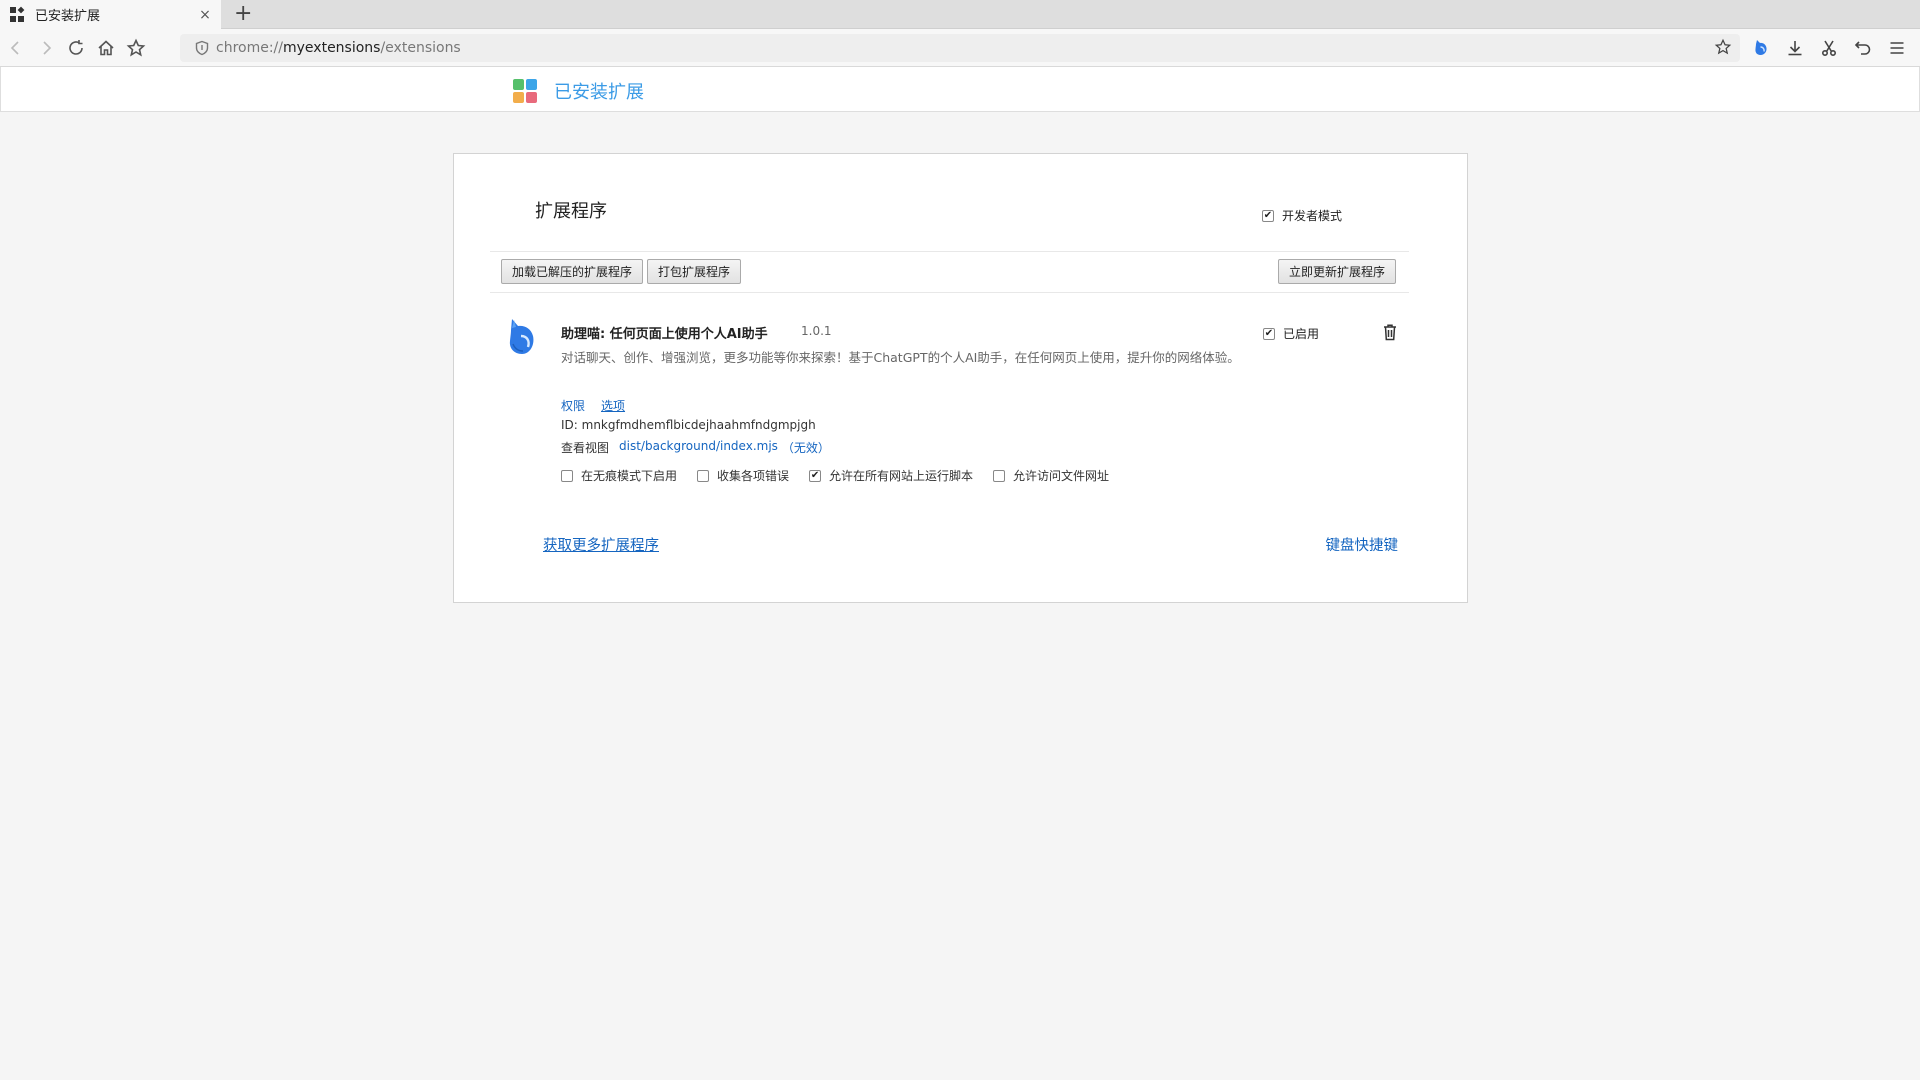  I want to click on extension-name: 助理喵: 任何页面上使用个人AI助手, so click(664, 334).